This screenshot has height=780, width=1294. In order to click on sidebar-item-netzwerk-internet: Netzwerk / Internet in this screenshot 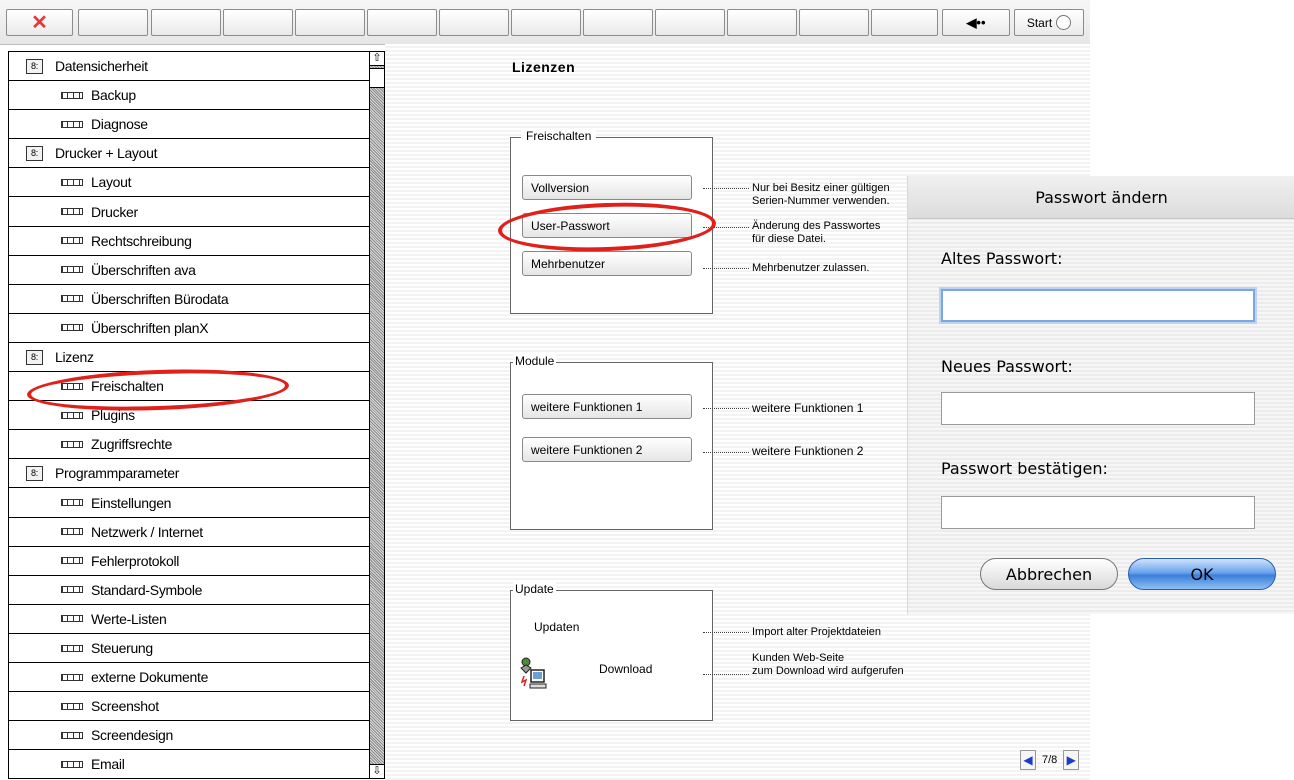, I will do `click(189, 532)`.